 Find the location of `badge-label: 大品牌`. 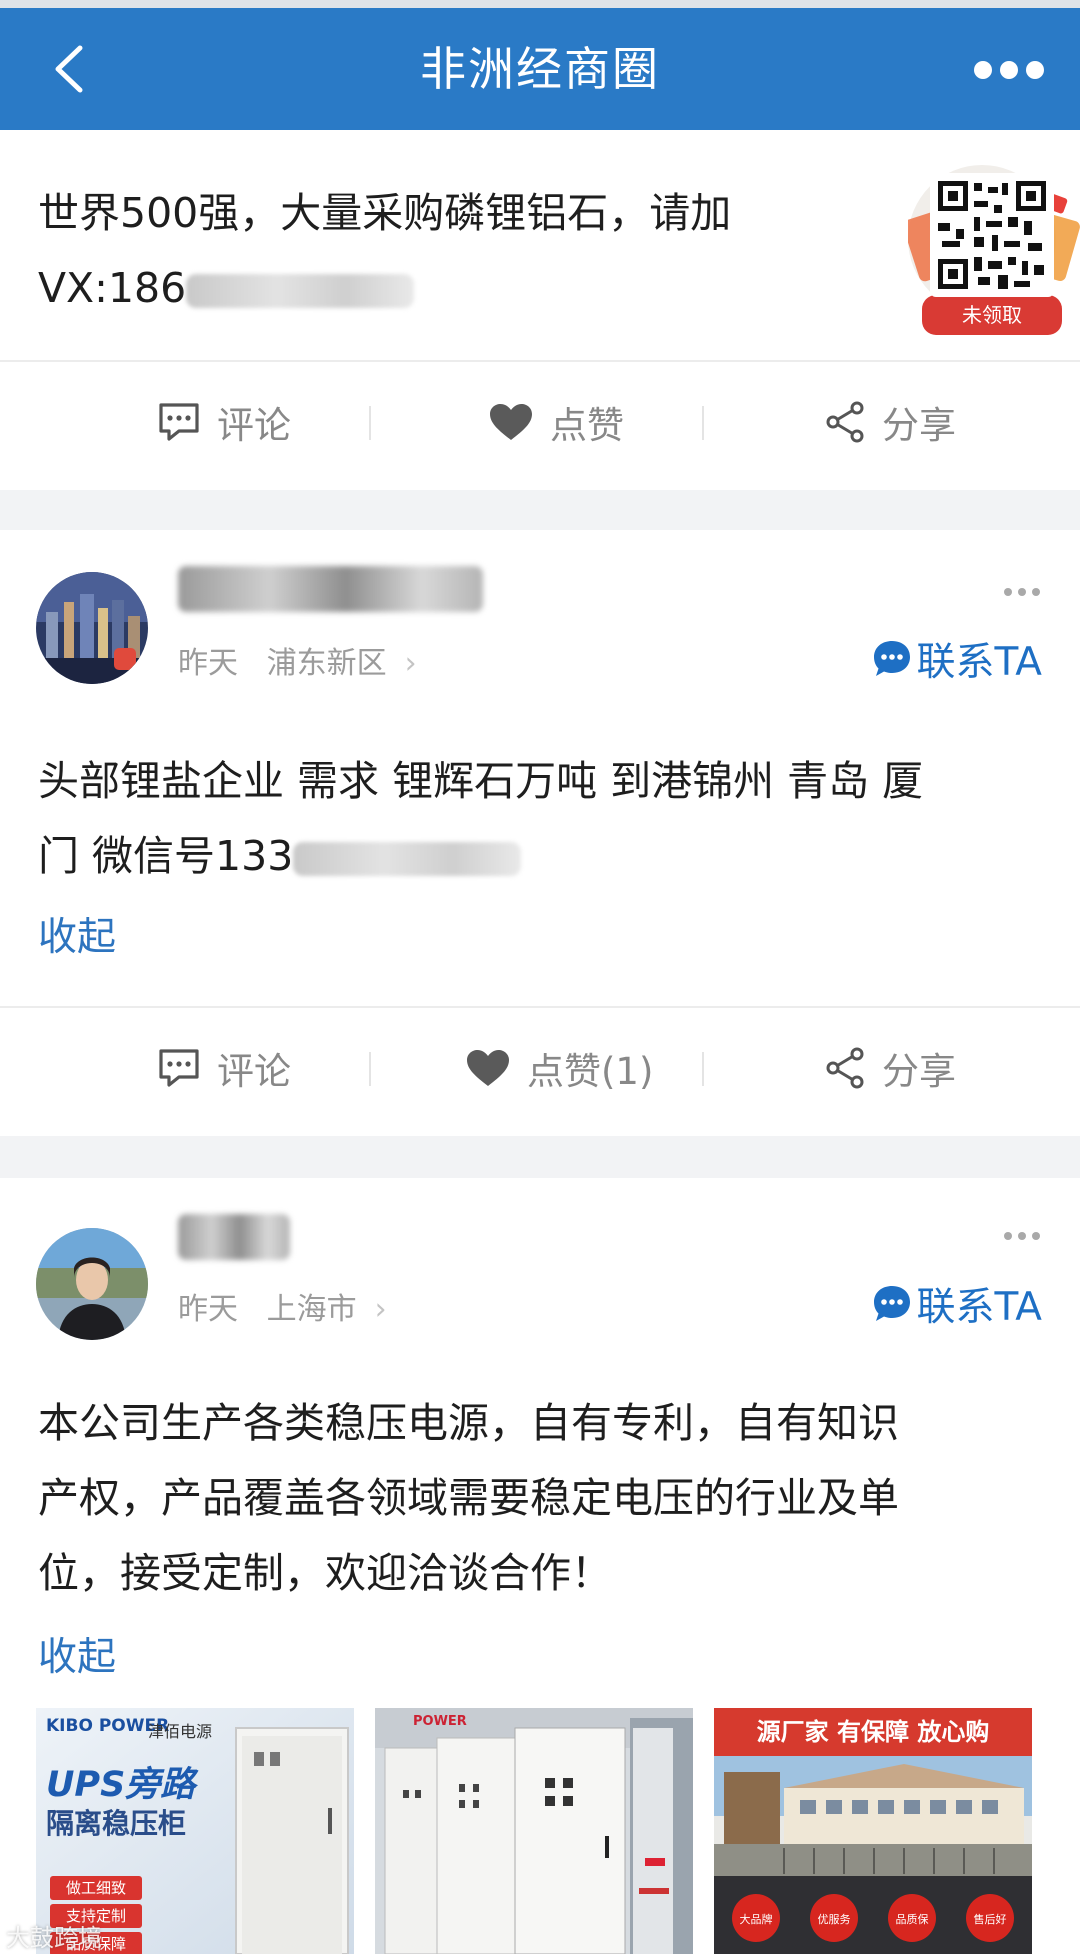

badge-label: 大品牌 is located at coordinates (756, 1919).